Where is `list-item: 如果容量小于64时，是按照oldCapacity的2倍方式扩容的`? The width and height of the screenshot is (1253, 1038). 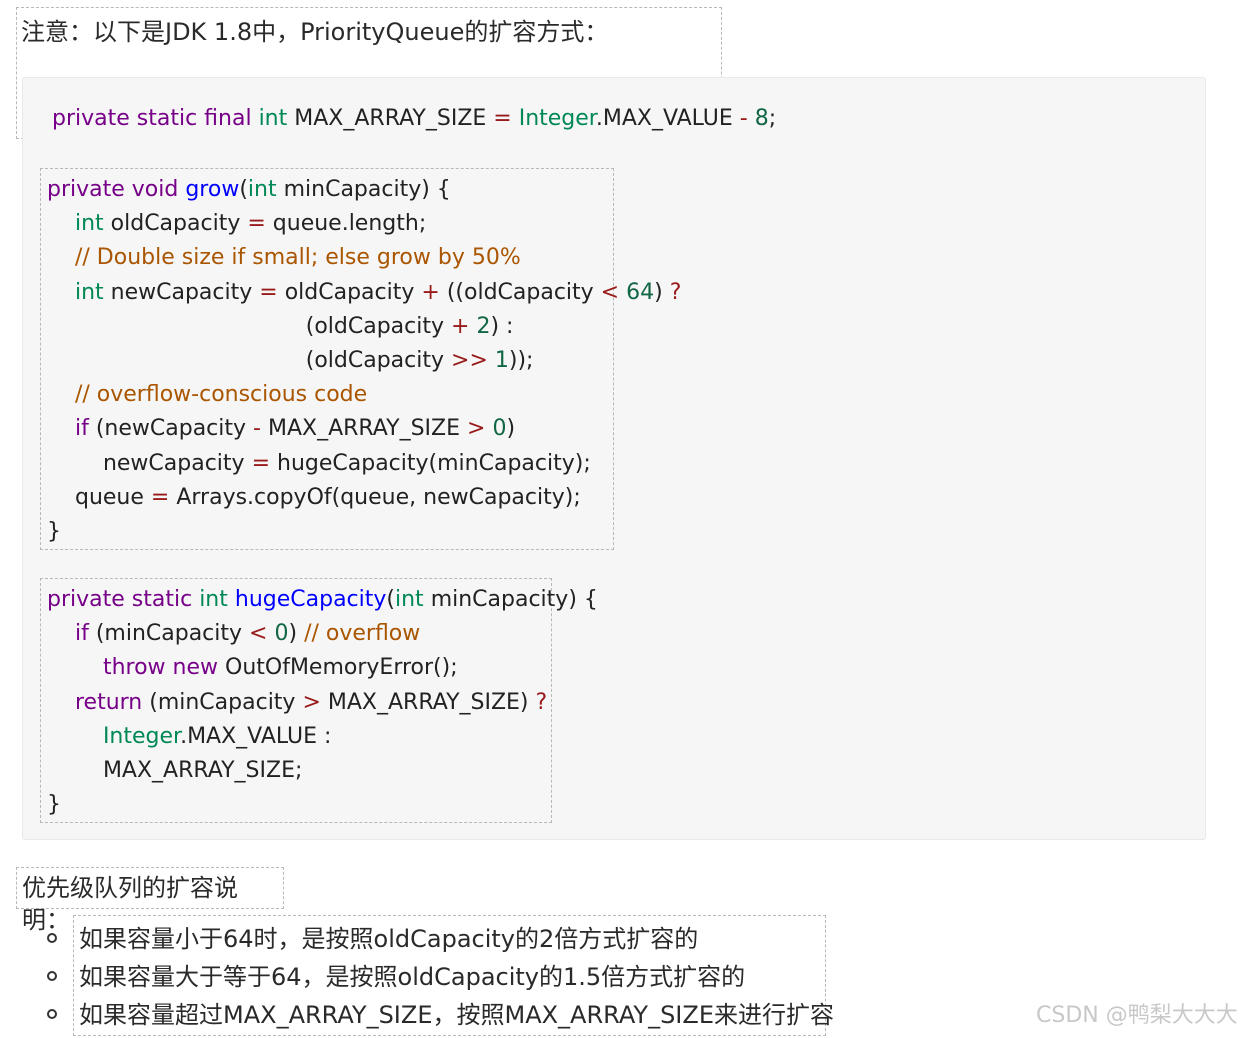 list-item: 如果容量小于64时，是按照oldCapacity的2倍方式扩容的 is located at coordinates (389, 939).